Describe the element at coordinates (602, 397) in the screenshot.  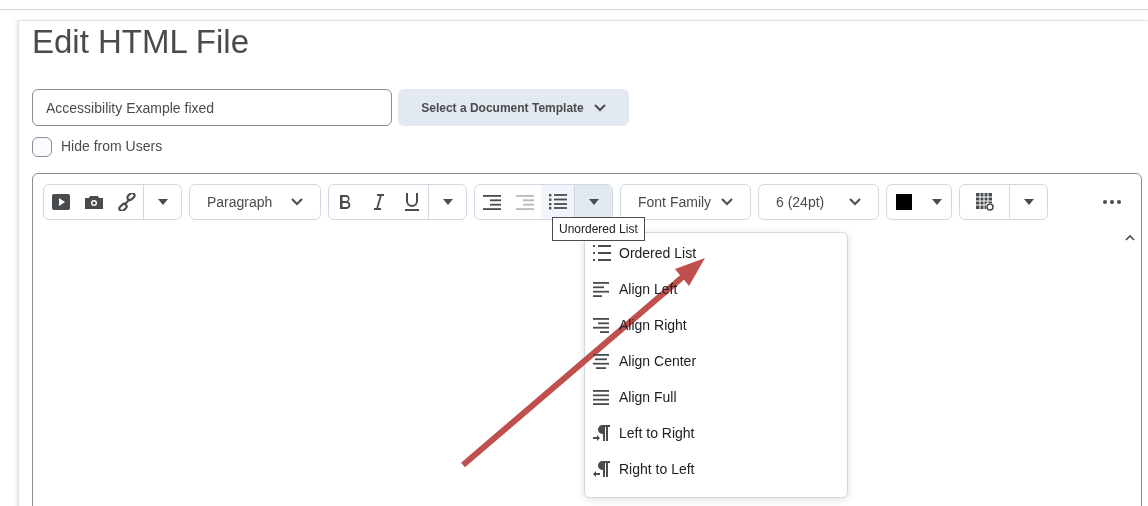
I see `align-justify-icon` at that location.